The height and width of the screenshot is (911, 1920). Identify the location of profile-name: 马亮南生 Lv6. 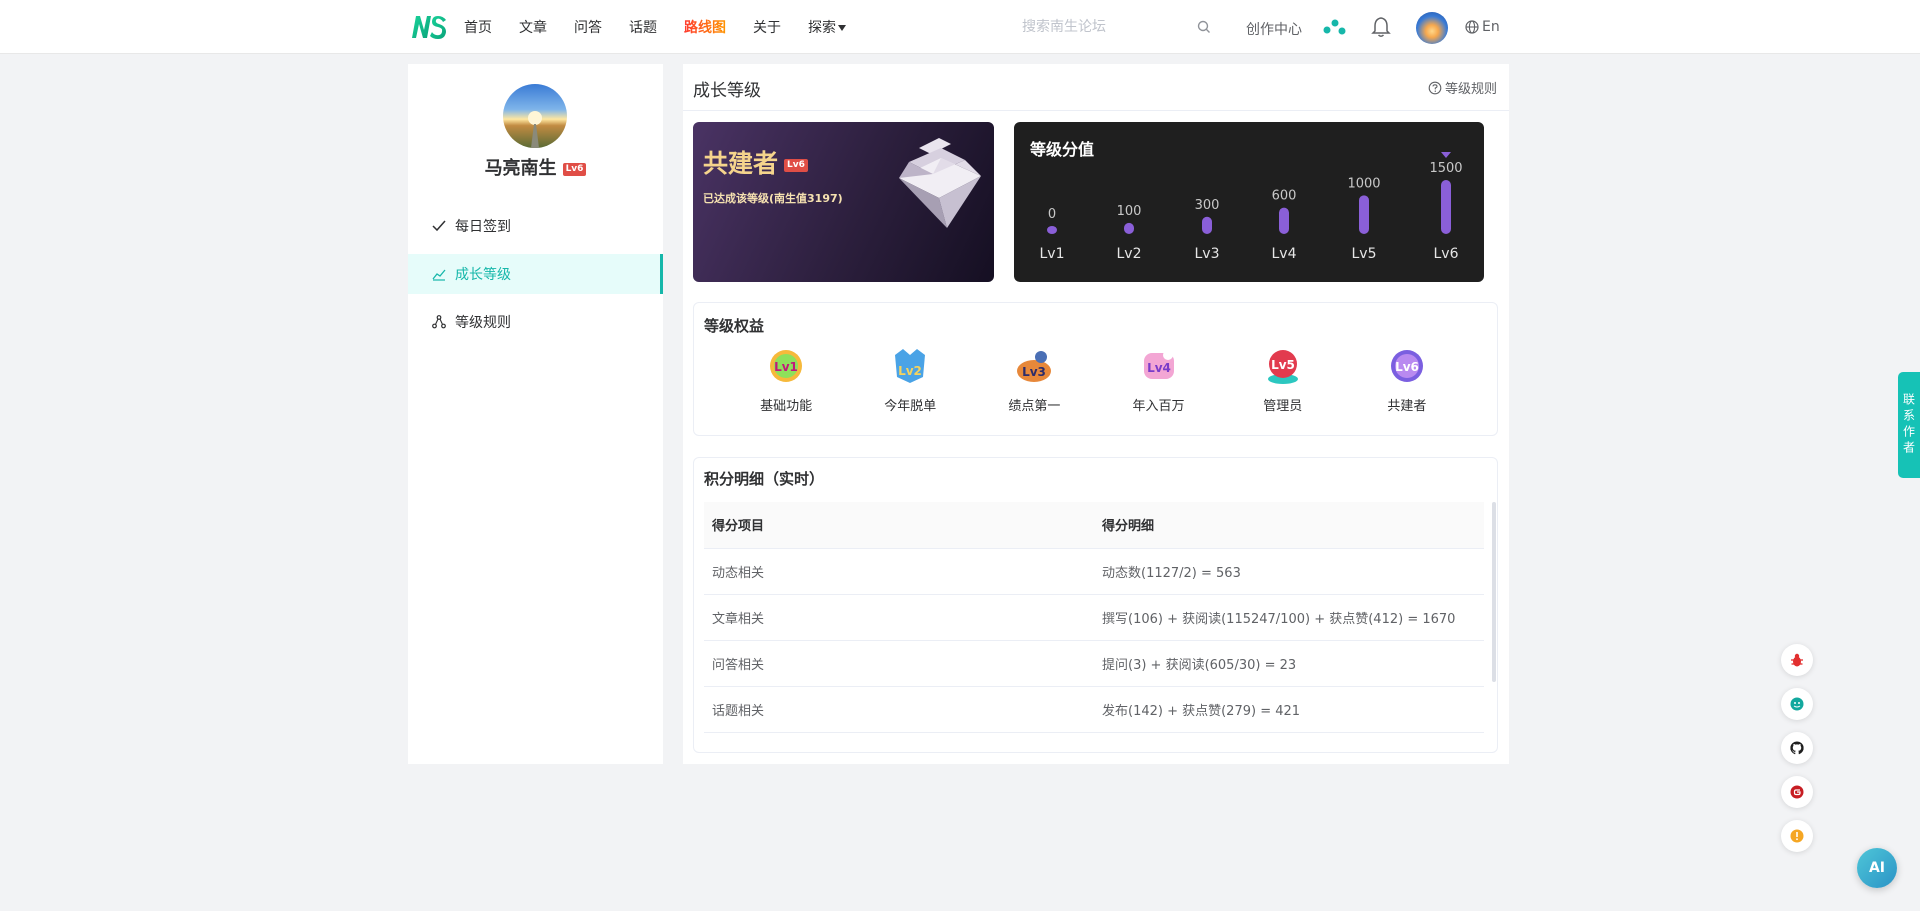
(535, 167).